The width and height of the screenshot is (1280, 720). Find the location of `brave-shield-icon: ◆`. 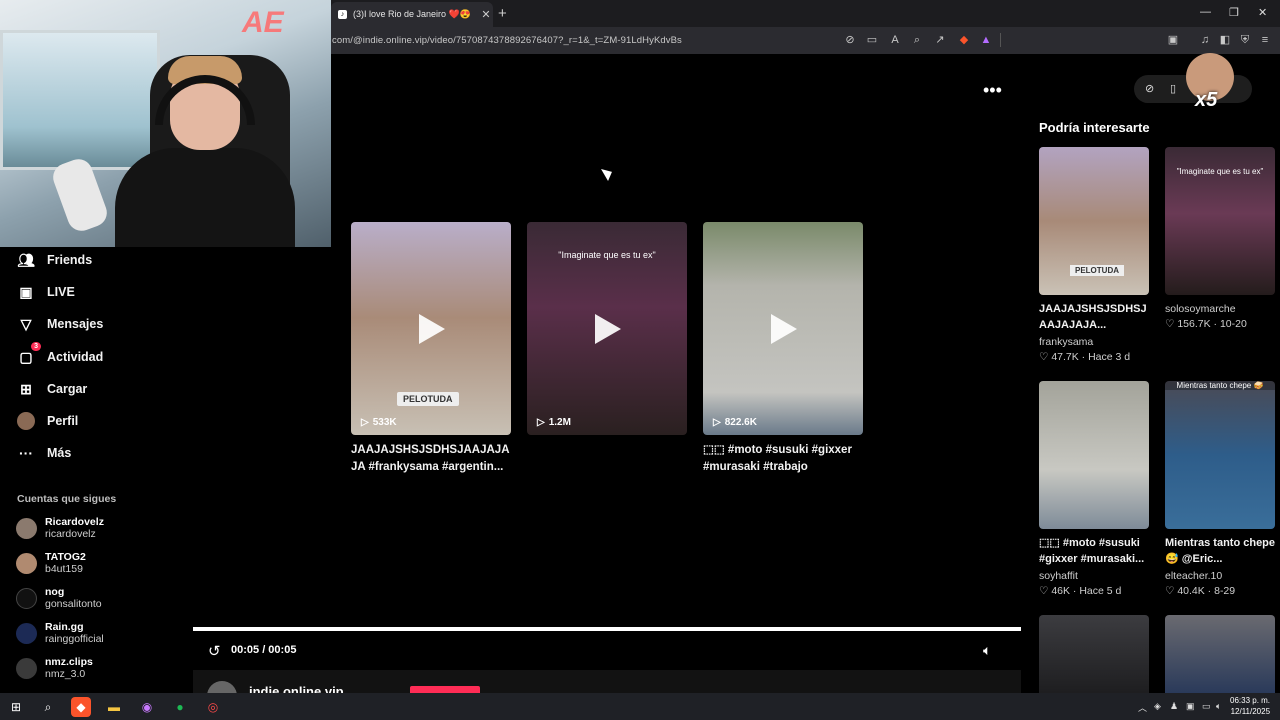

brave-shield-icon: ◆ is located at coordinates (964, 40).